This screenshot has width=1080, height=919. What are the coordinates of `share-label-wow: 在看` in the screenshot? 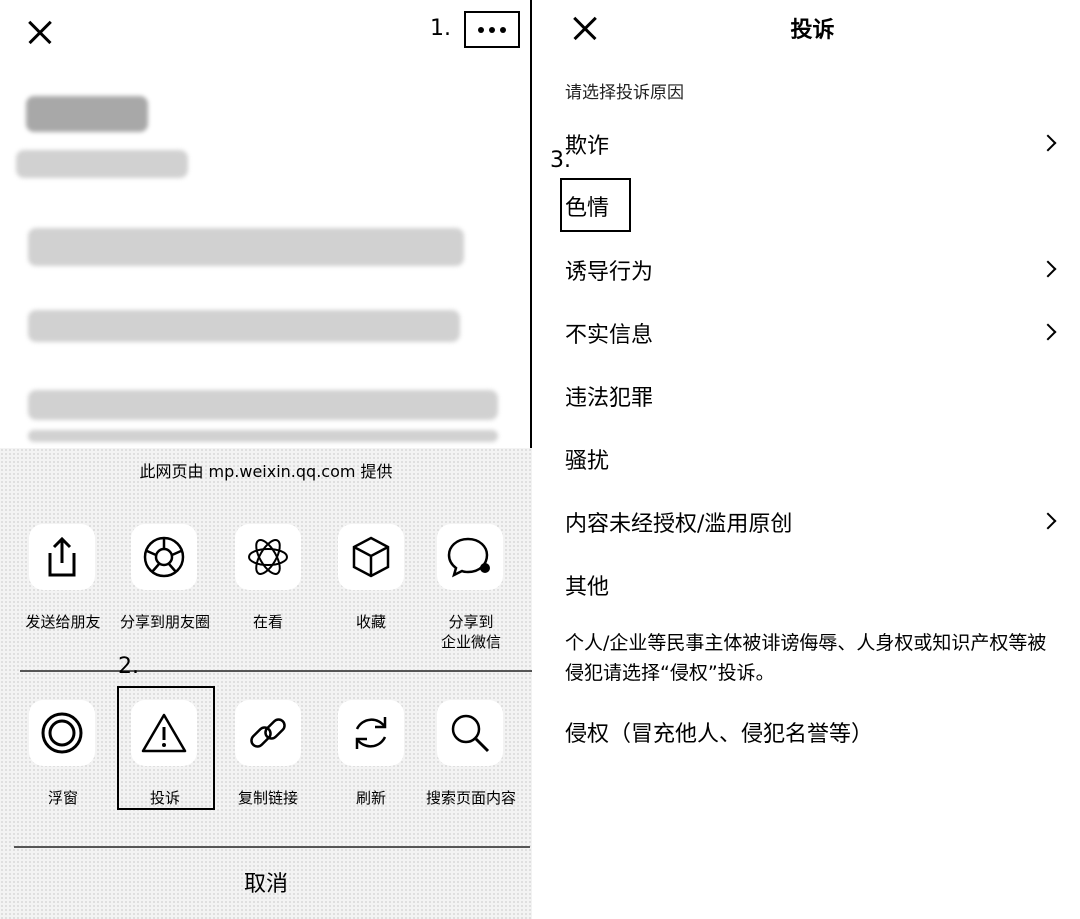 It's located at (267, 622).